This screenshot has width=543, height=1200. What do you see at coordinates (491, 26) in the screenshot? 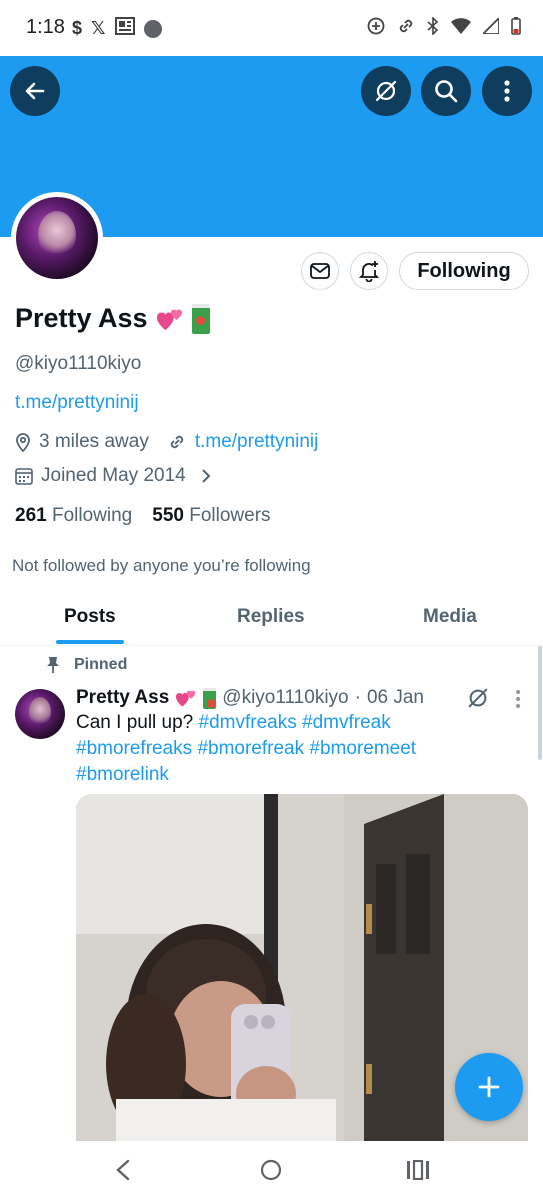
I see `signal-icon` at bounding box center [491, 26].